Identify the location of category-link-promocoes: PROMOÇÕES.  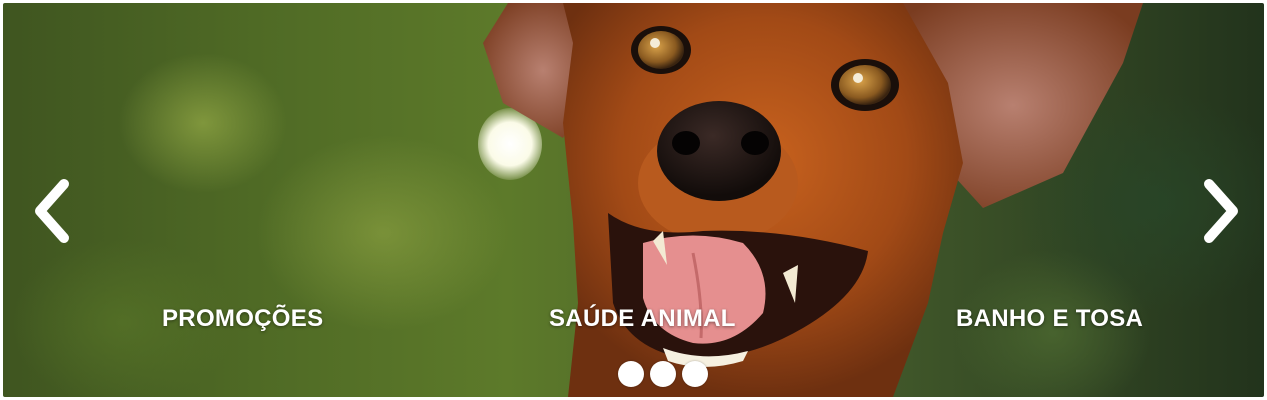
(242, 319).